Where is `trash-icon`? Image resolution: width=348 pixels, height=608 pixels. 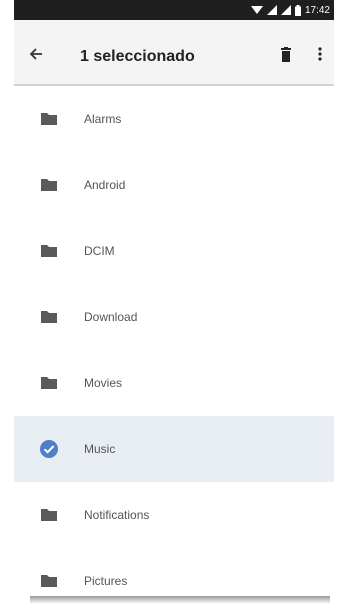
trash-icon is located at coordinates (286, 54).